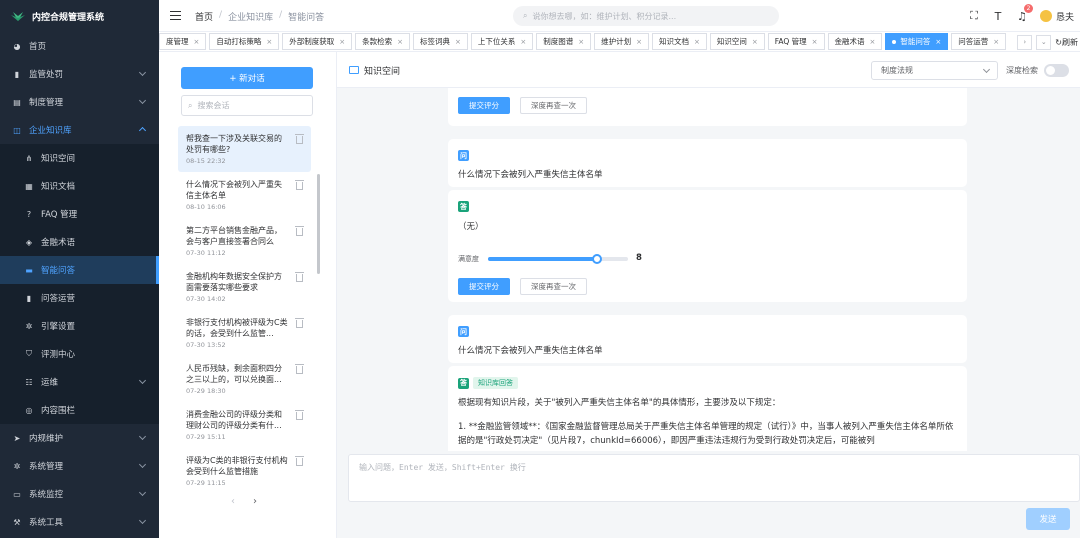  Describe the element at coordinates (1056, 16) in the screenshot. I see `user-menu: 恳夫` at that location.